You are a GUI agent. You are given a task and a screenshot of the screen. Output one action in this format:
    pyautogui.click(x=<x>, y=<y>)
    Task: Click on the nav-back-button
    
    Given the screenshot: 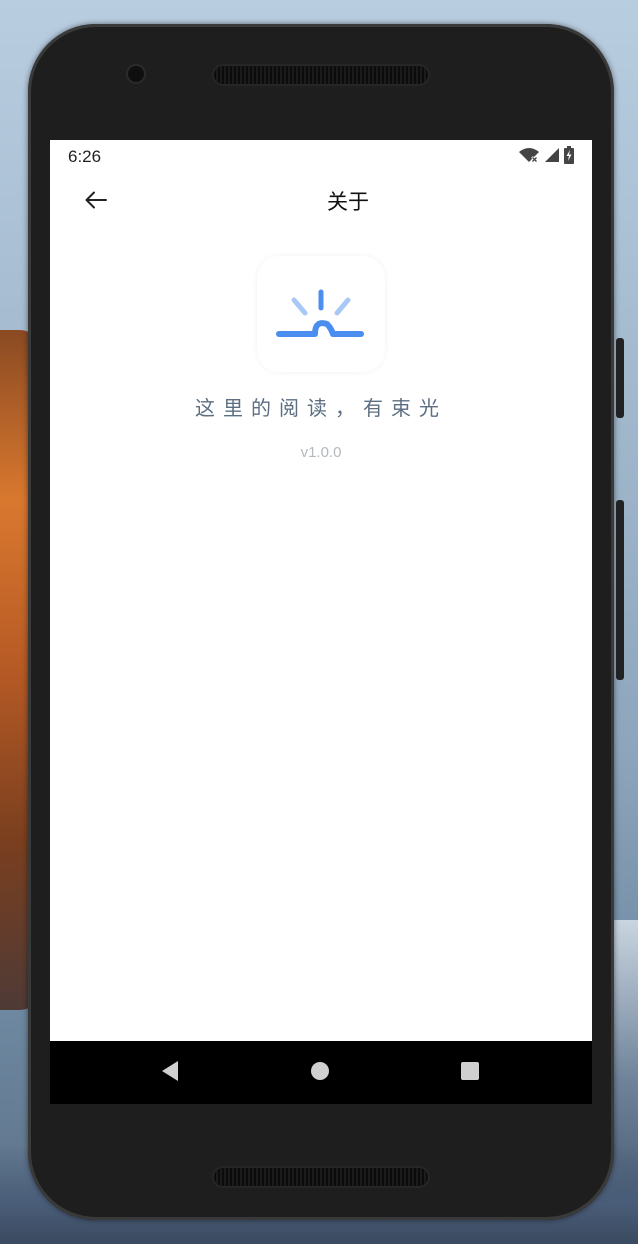 What is the action you would take?
    pyautogui.click(x=170, y=1073)
    